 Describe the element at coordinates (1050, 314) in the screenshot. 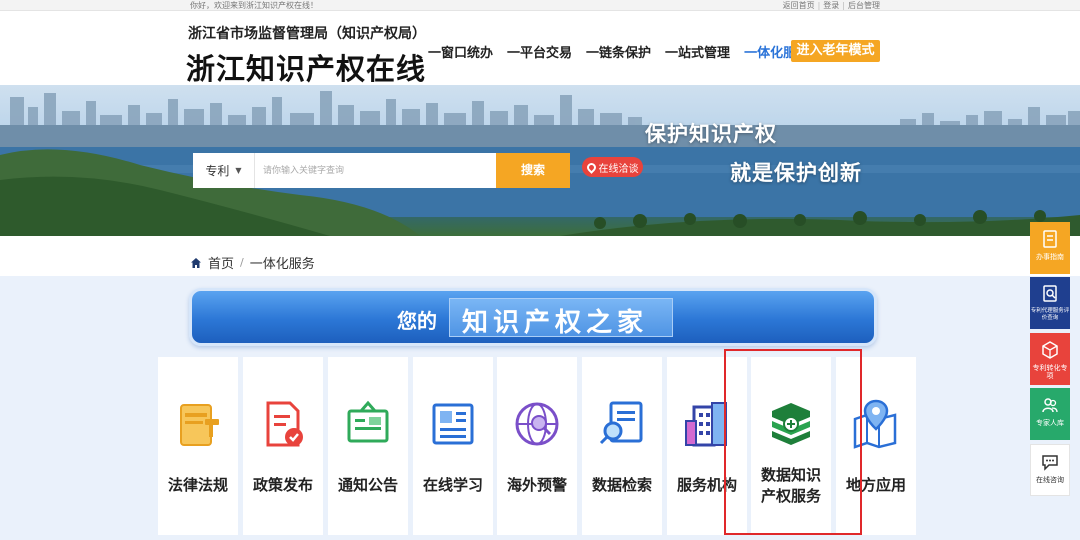

I see `side-tool-label: 专利代理服务评价查询` at that location.